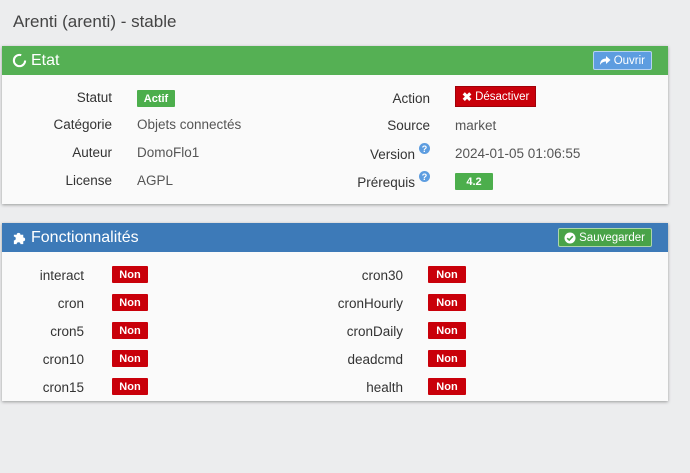 This screenshot has width=690, height=473. I want to click on feature-name: interact, so click(61, 275).